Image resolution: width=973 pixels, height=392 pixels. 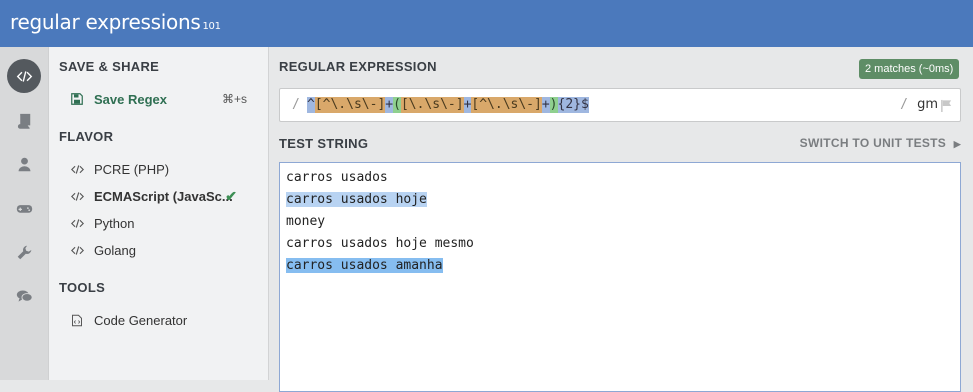 What do you see at coordinates (324, 143) in the screenshot?
I see `test-string-label: TEST STRING` at bounding box center [324, 143].